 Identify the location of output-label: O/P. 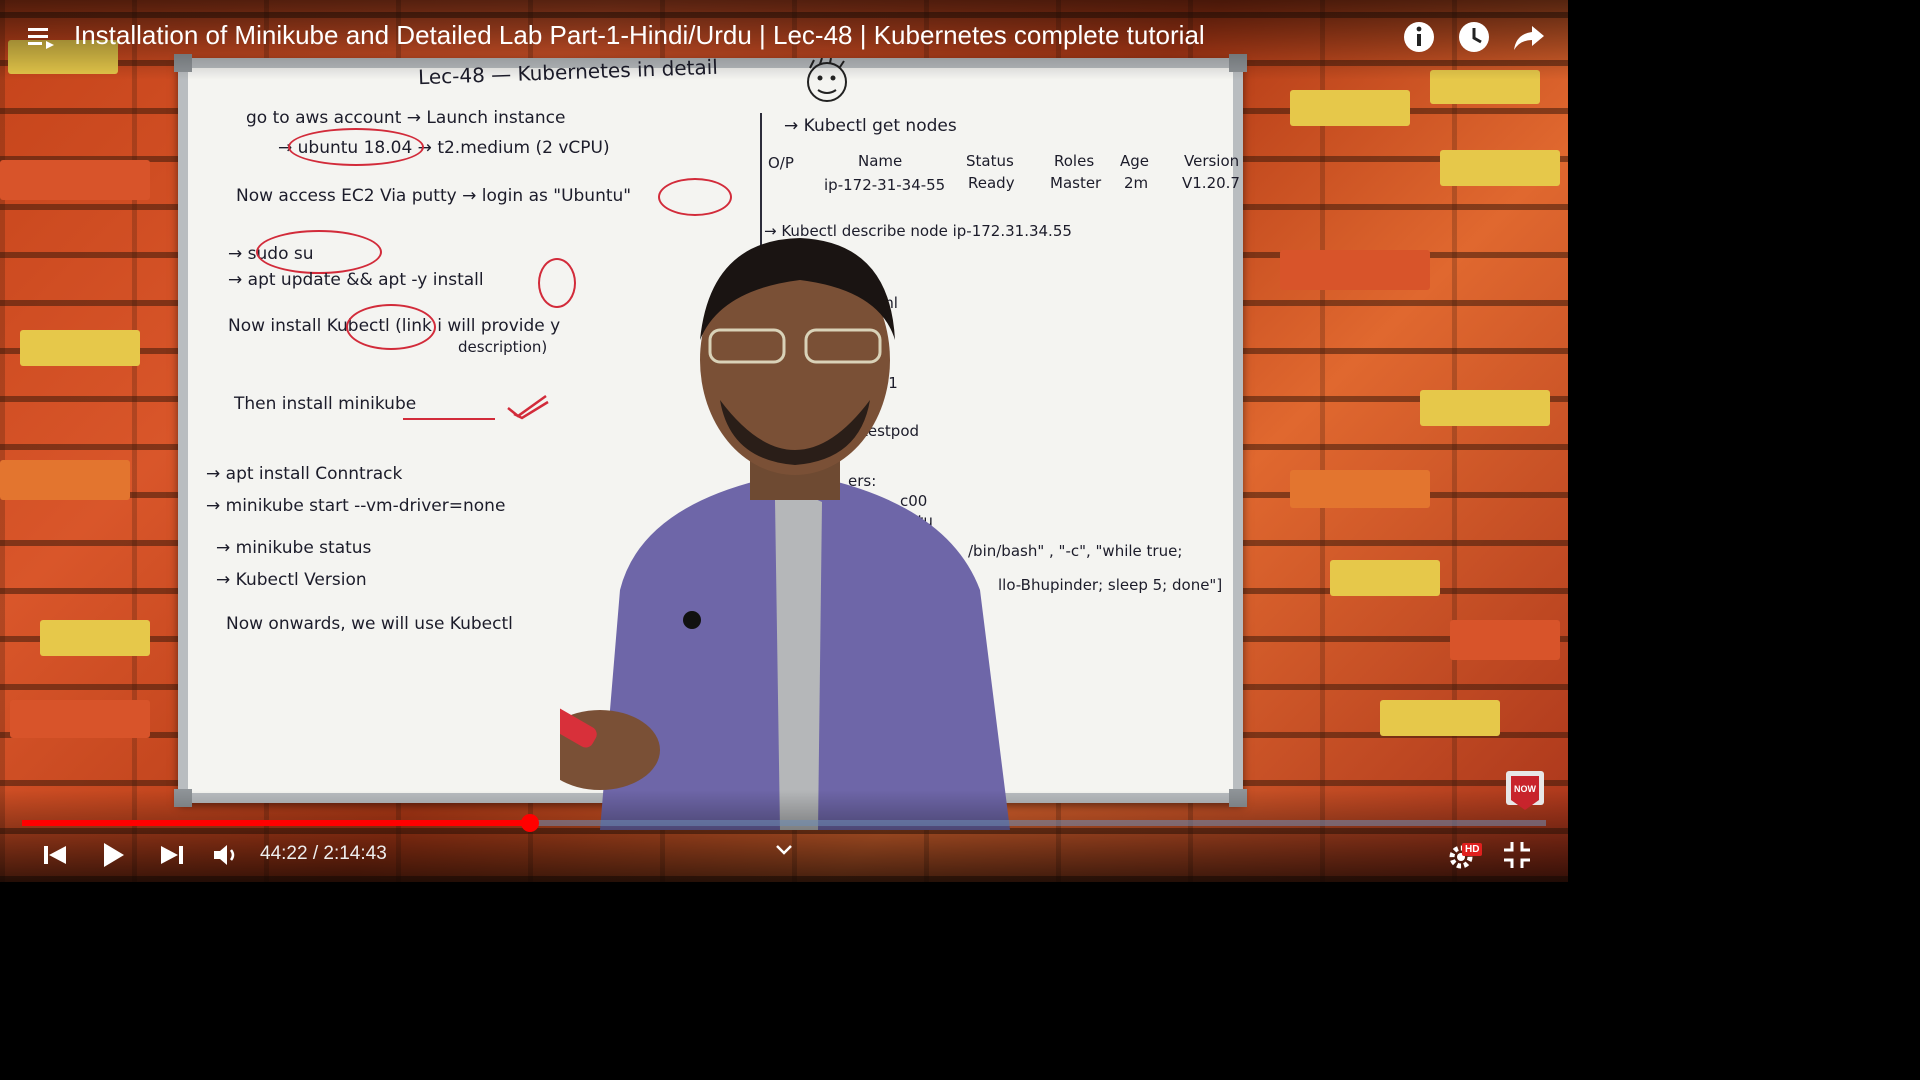
(781, 163).